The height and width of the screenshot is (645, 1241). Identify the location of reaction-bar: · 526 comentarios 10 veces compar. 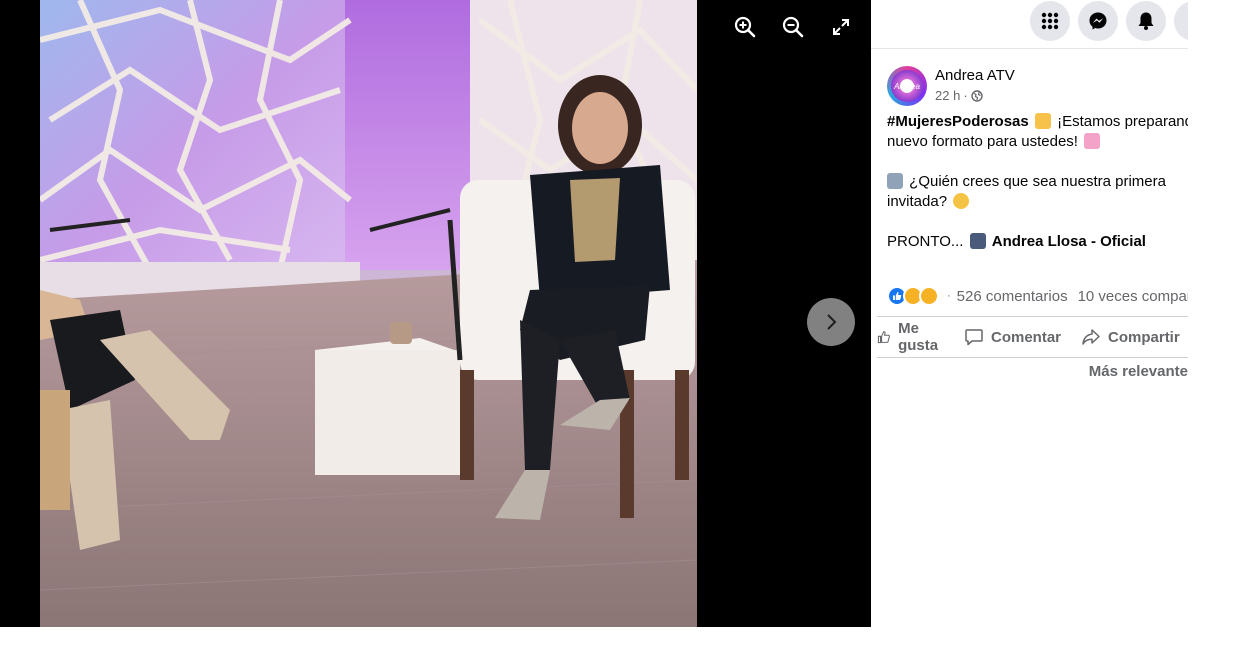
(1037, 296).